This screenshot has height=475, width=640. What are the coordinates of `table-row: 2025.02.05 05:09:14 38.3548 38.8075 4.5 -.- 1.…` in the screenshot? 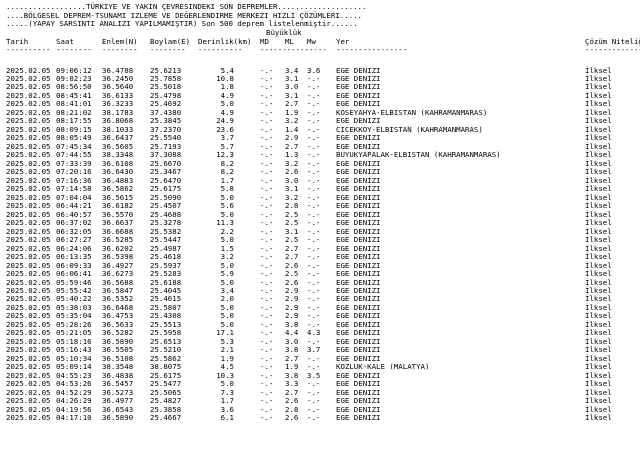 It's located at (320, 367).